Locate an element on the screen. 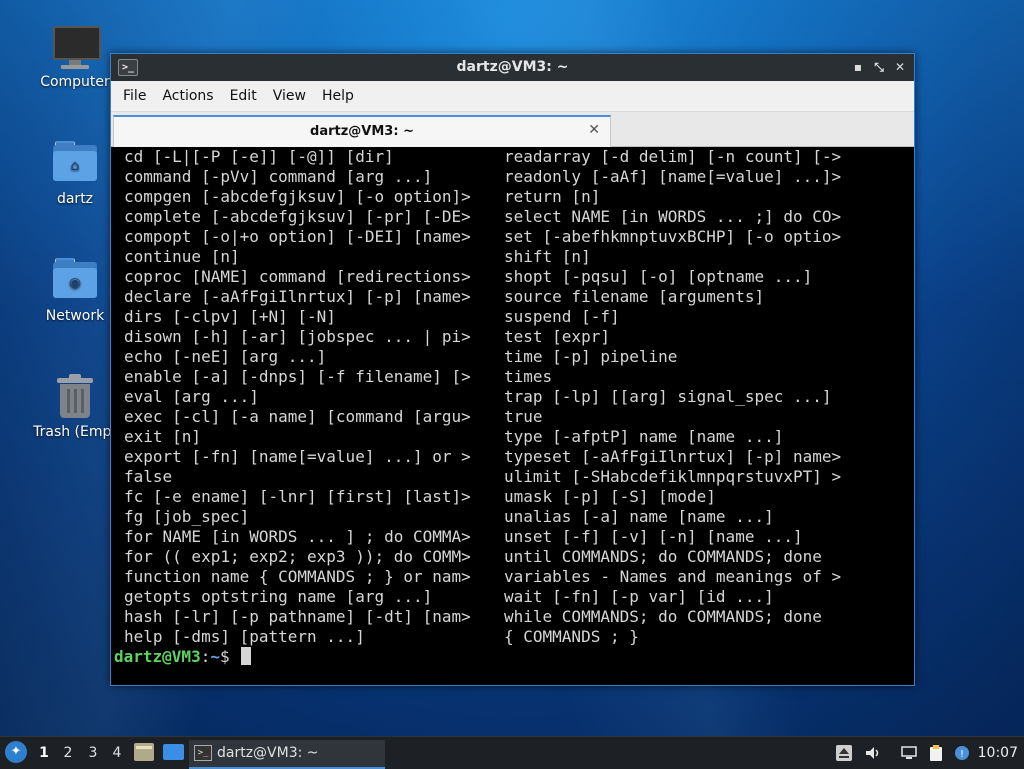  help-line: type [-afptP] name [name ...] is located at coordinates (644, 436).